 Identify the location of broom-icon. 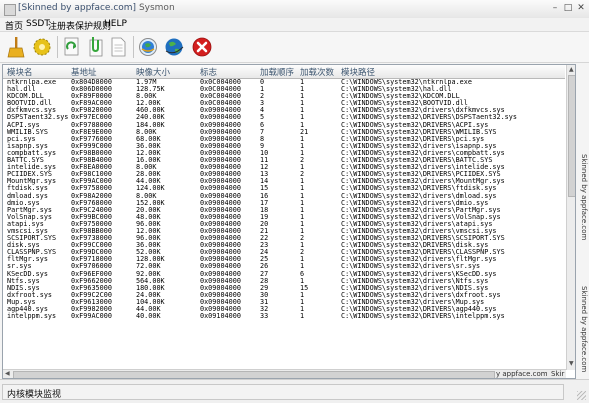
(16, 47).